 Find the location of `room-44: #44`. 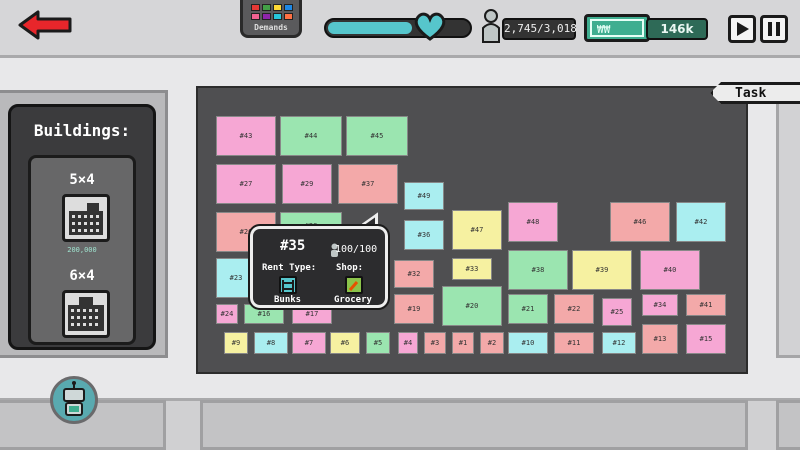

room-44: #44 is located at coordinates (311, 136).